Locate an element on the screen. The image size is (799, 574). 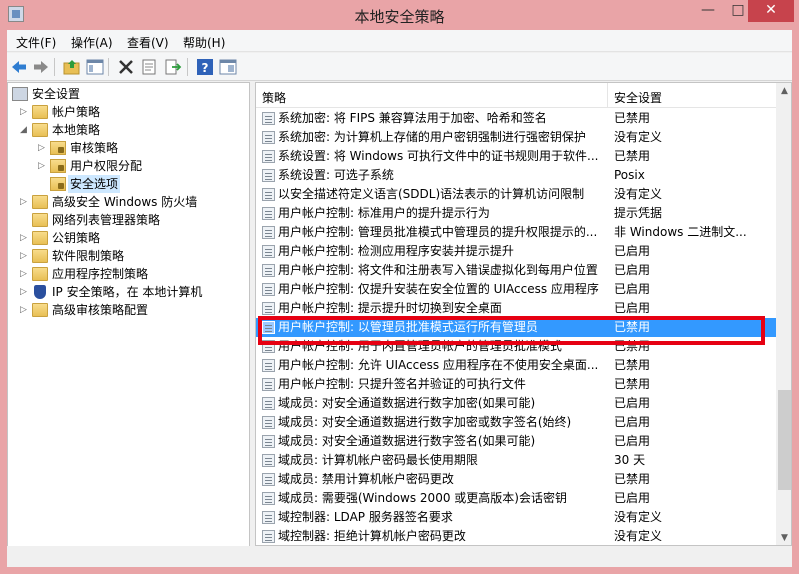
help-icon: ? is located at coordinates (205, 67).